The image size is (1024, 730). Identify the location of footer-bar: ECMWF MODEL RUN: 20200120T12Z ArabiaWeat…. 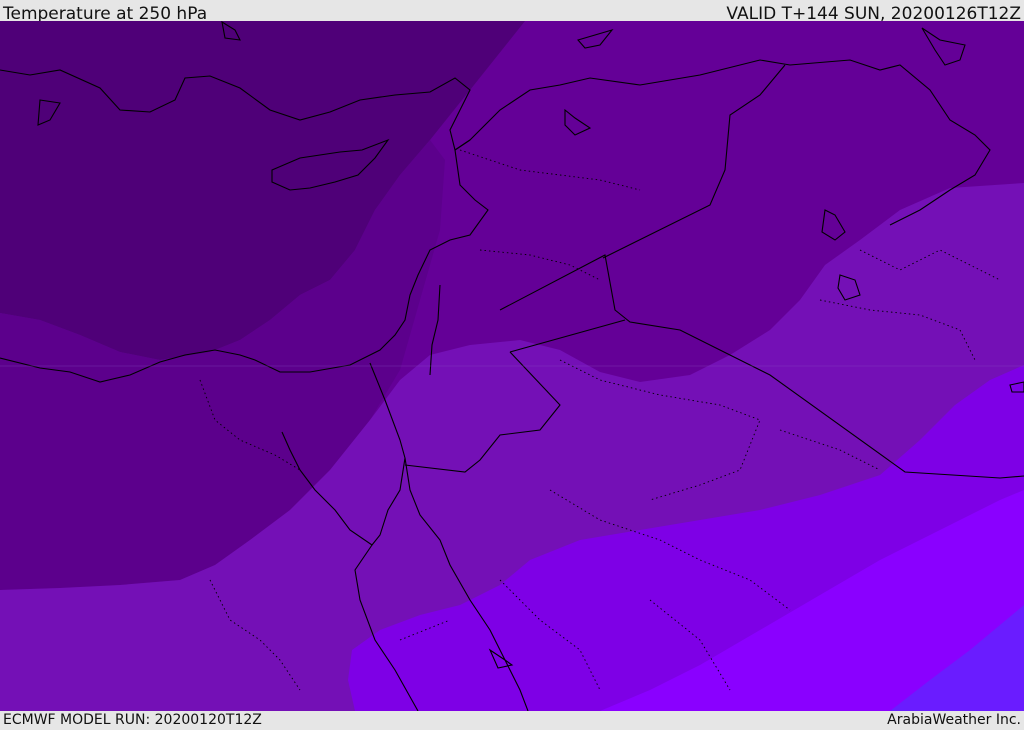
(512, 720).